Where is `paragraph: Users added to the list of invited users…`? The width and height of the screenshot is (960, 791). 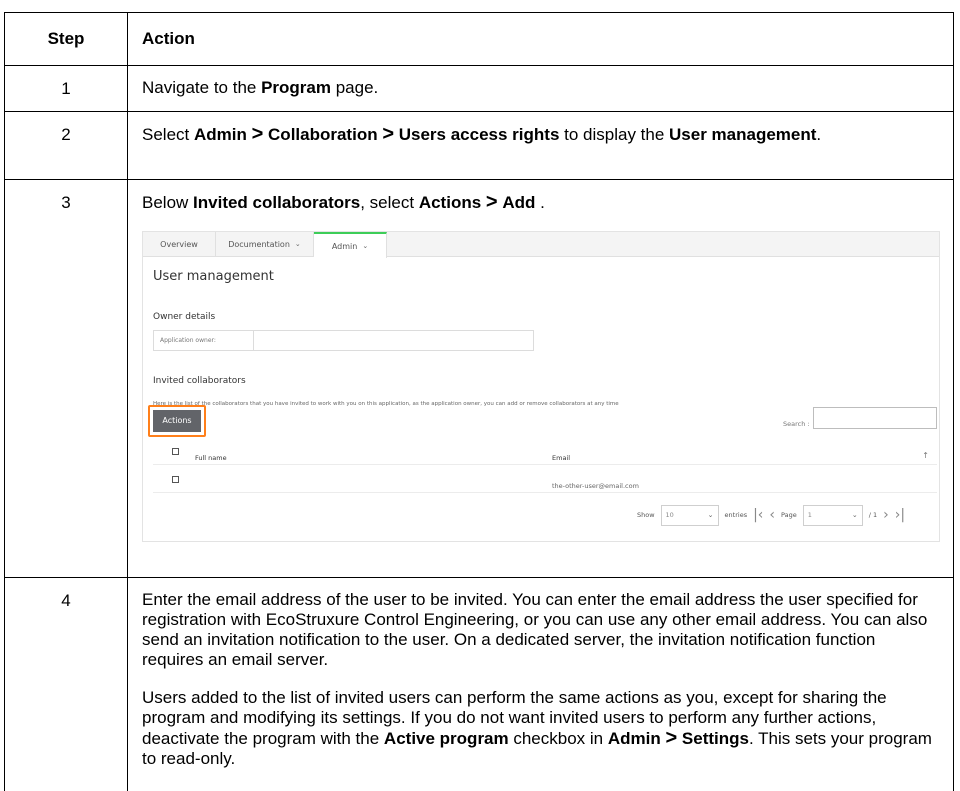 paragraph: Users added to the list of invited users… is located at coordinates (540, 728).